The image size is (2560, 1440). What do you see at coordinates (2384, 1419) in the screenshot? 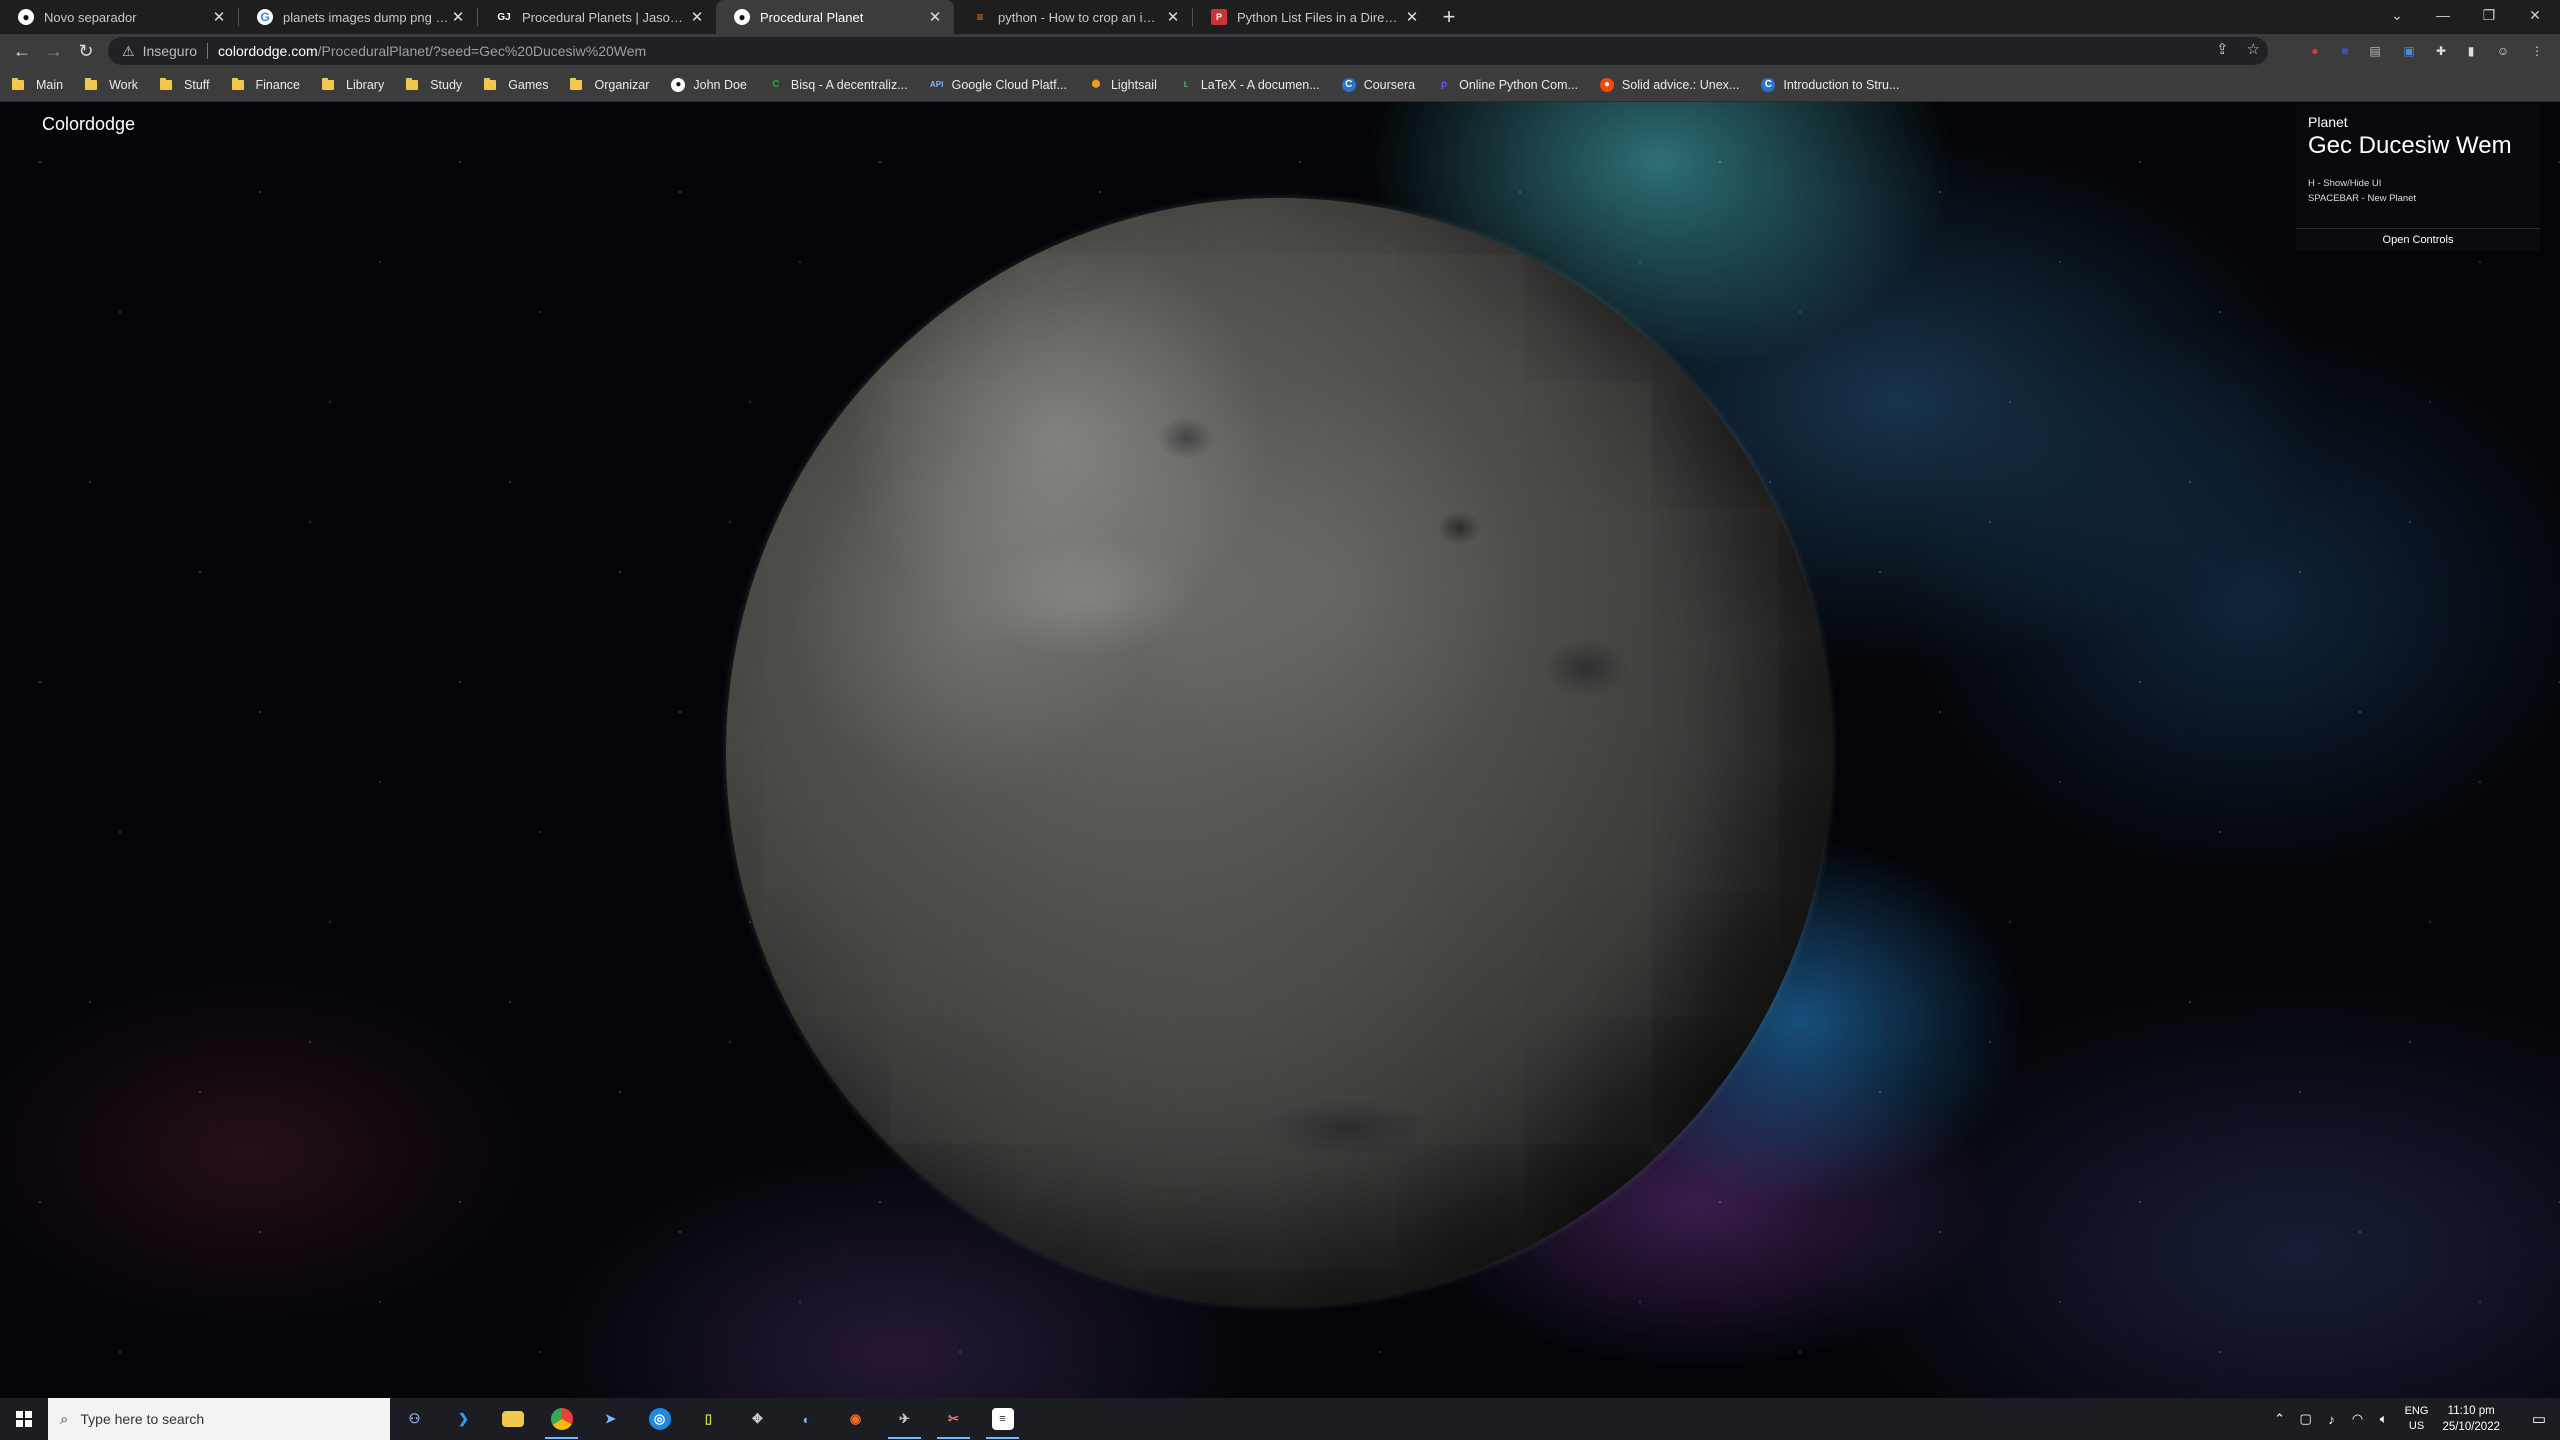
I see `volume-icon: 🔈︎` at bounding box center [2384, 1419].